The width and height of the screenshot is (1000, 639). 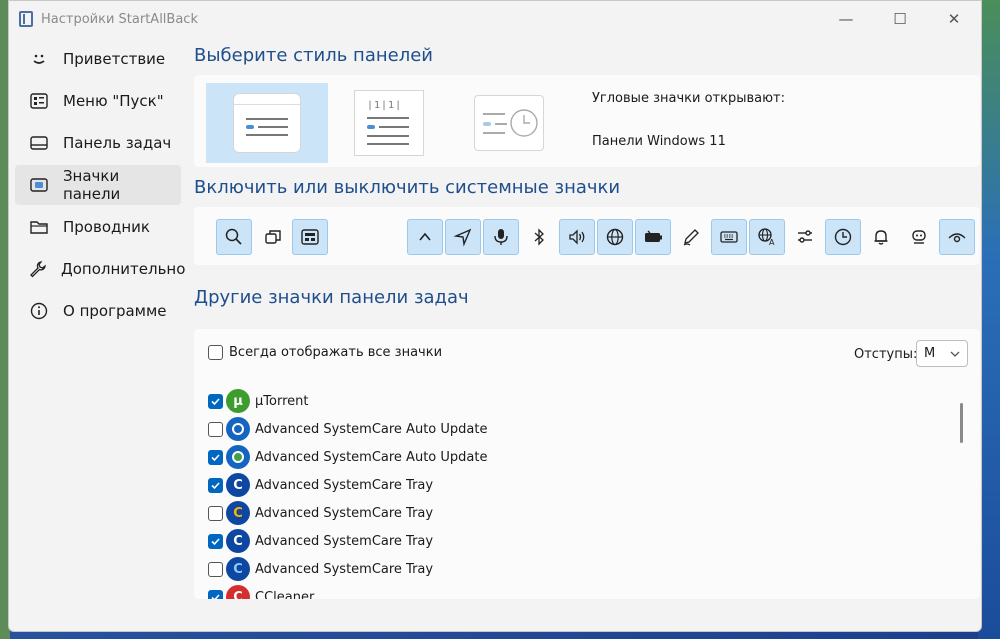 I want to click on advanced-systemcare-update-icon, so click(x=238, y=429).